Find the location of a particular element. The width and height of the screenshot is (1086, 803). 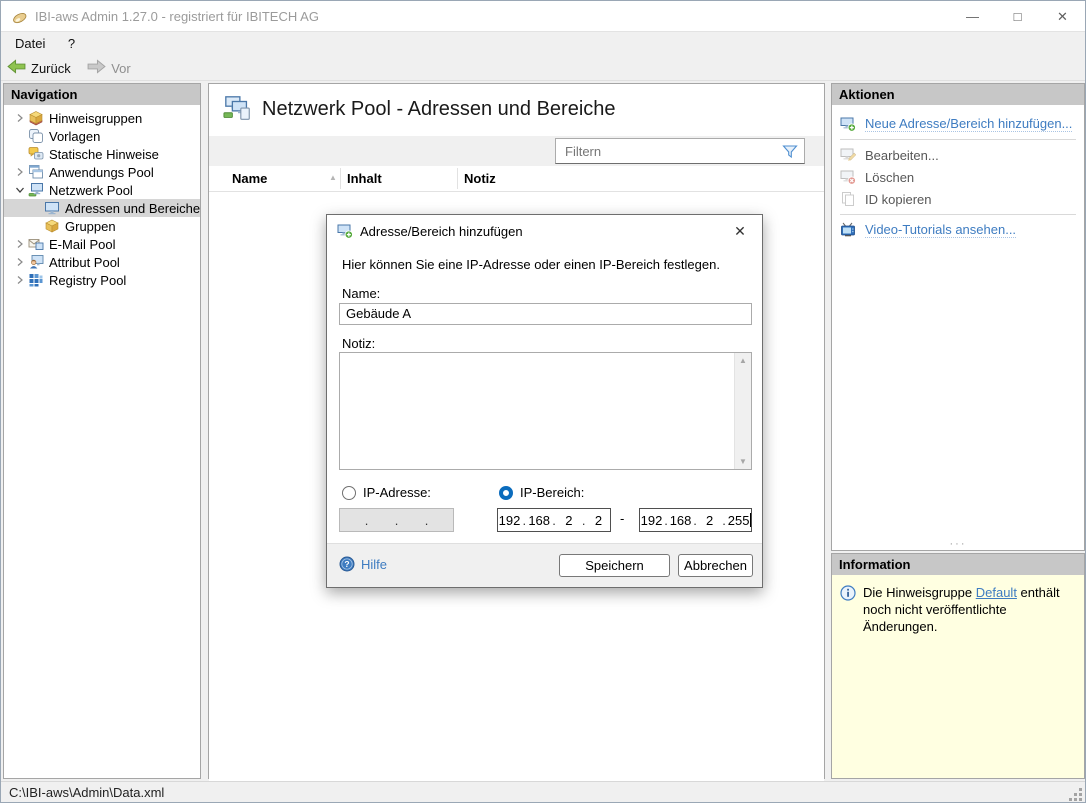

dialog-footer: ? Hilfe Speichern Abbrechen is located at coordinates (544, 565).